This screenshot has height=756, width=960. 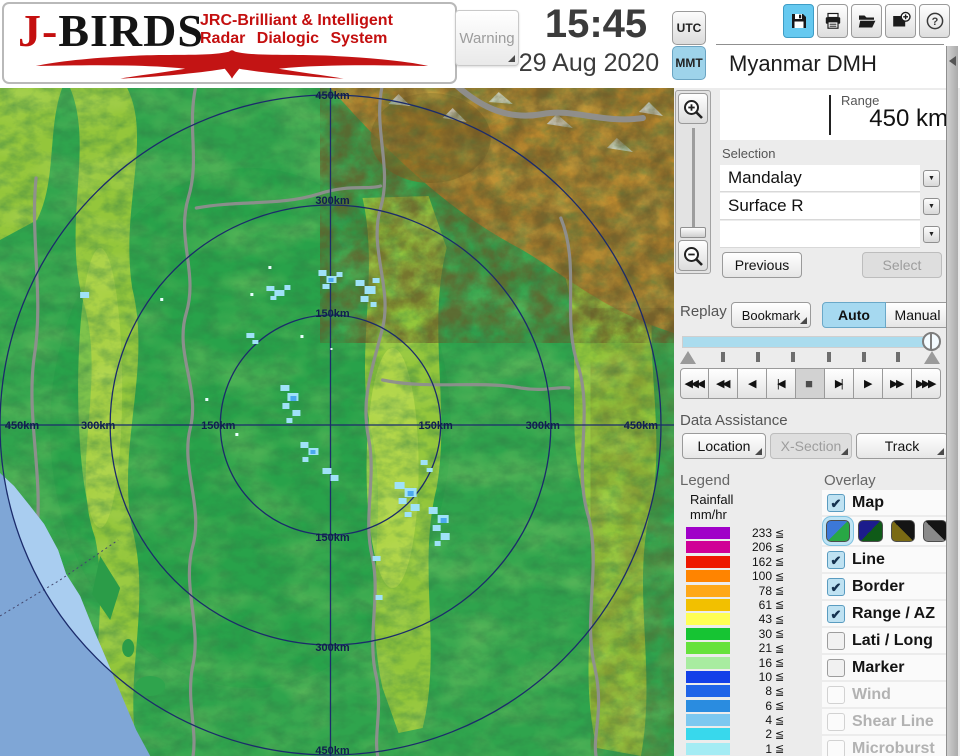 I want to click on product-dropdown-value: Surface R, so click(x=820, y=206).